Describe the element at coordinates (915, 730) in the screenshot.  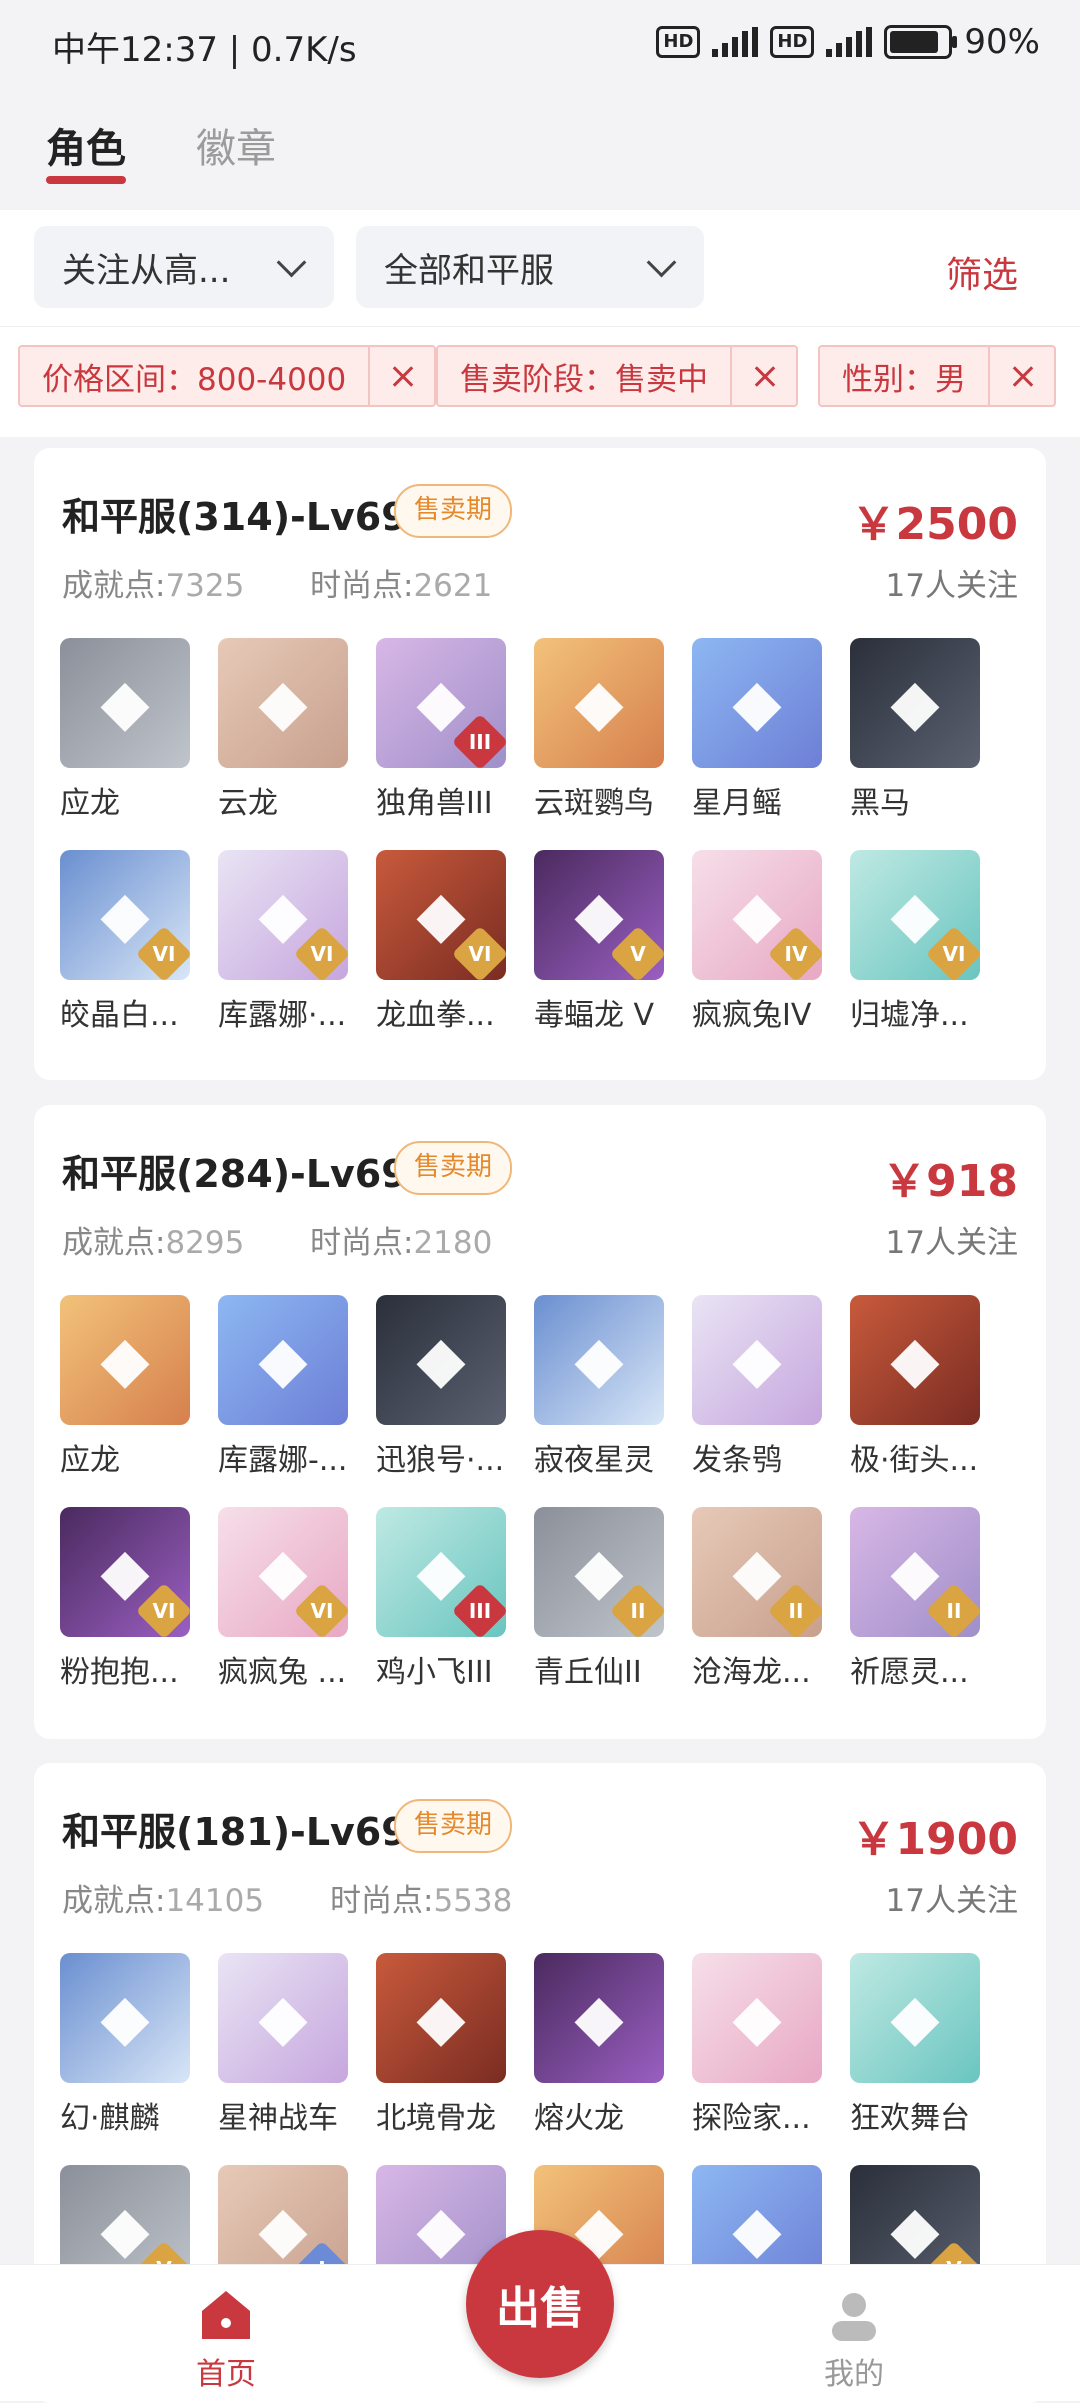
I see `inventory-item: ◆ 黑马` at that location.